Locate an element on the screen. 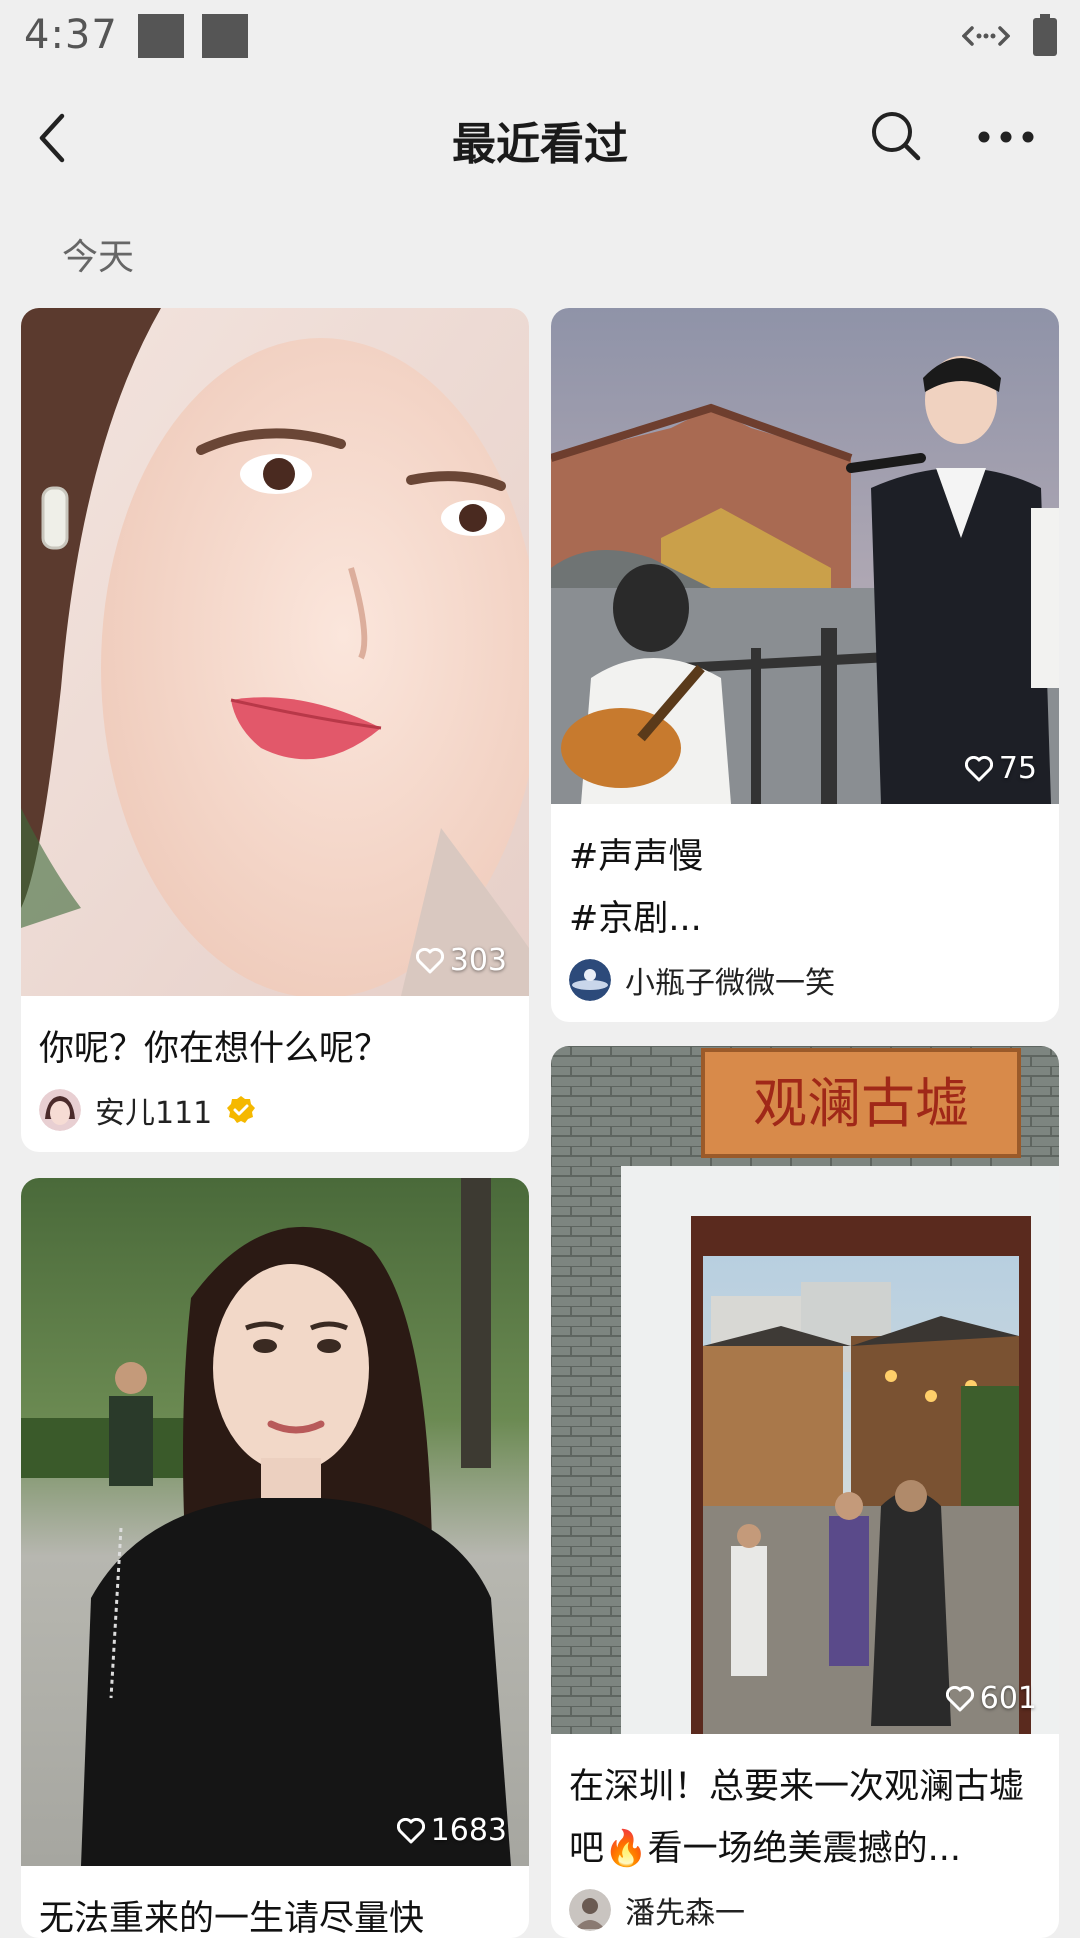 The width and height of the screenshot is (1080, 1938). battery-icon is located at coordinates (1045, 35).